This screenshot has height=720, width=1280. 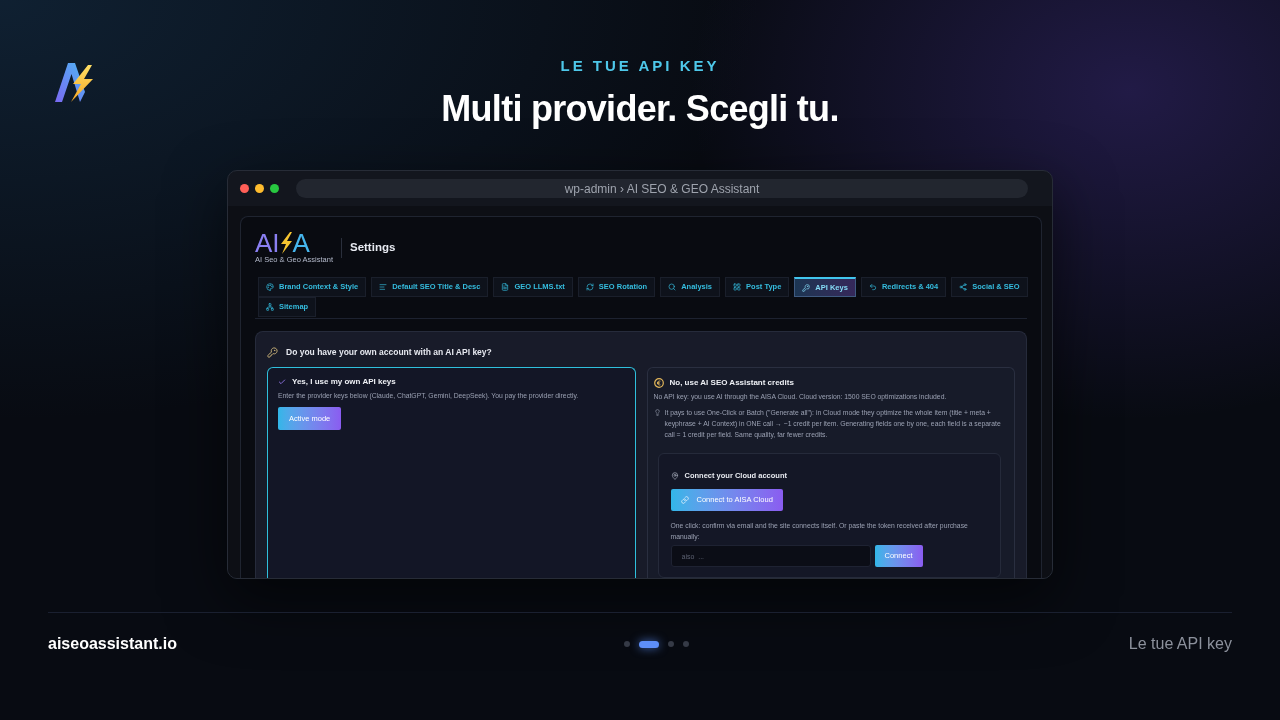 I want to click on refresh-icon, so click(x=589, y=287).